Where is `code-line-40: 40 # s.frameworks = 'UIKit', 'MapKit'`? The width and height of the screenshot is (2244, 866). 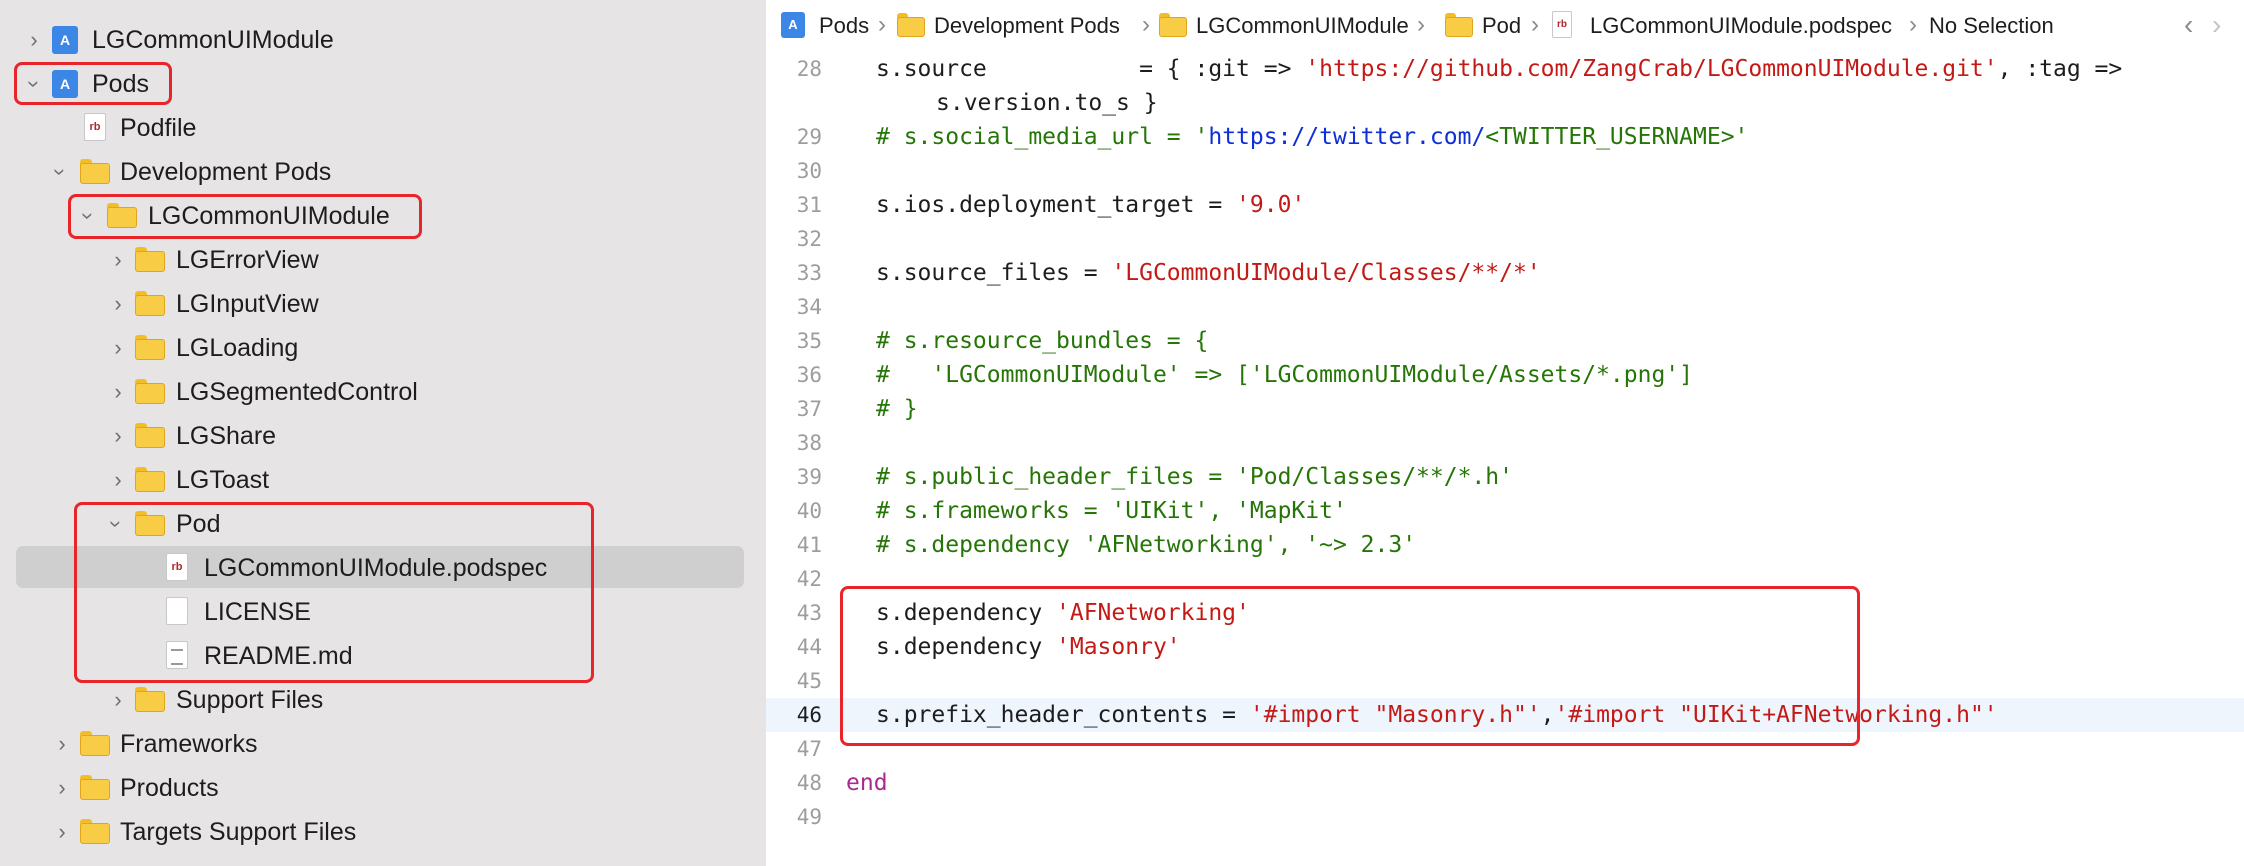
code-line-40: 40 # s.frameworks = 'UIKit', 'MapKit' is located at coordinates (1505, 511).